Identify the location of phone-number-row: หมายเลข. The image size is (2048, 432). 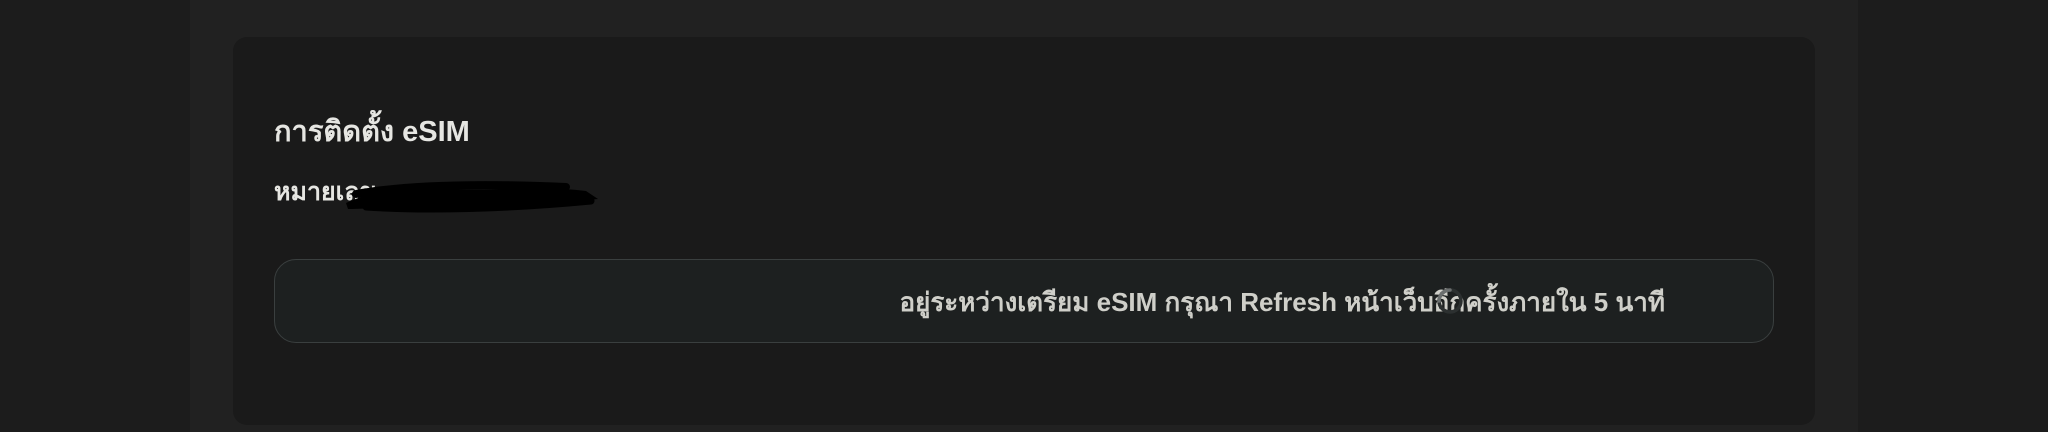
(444, 193).